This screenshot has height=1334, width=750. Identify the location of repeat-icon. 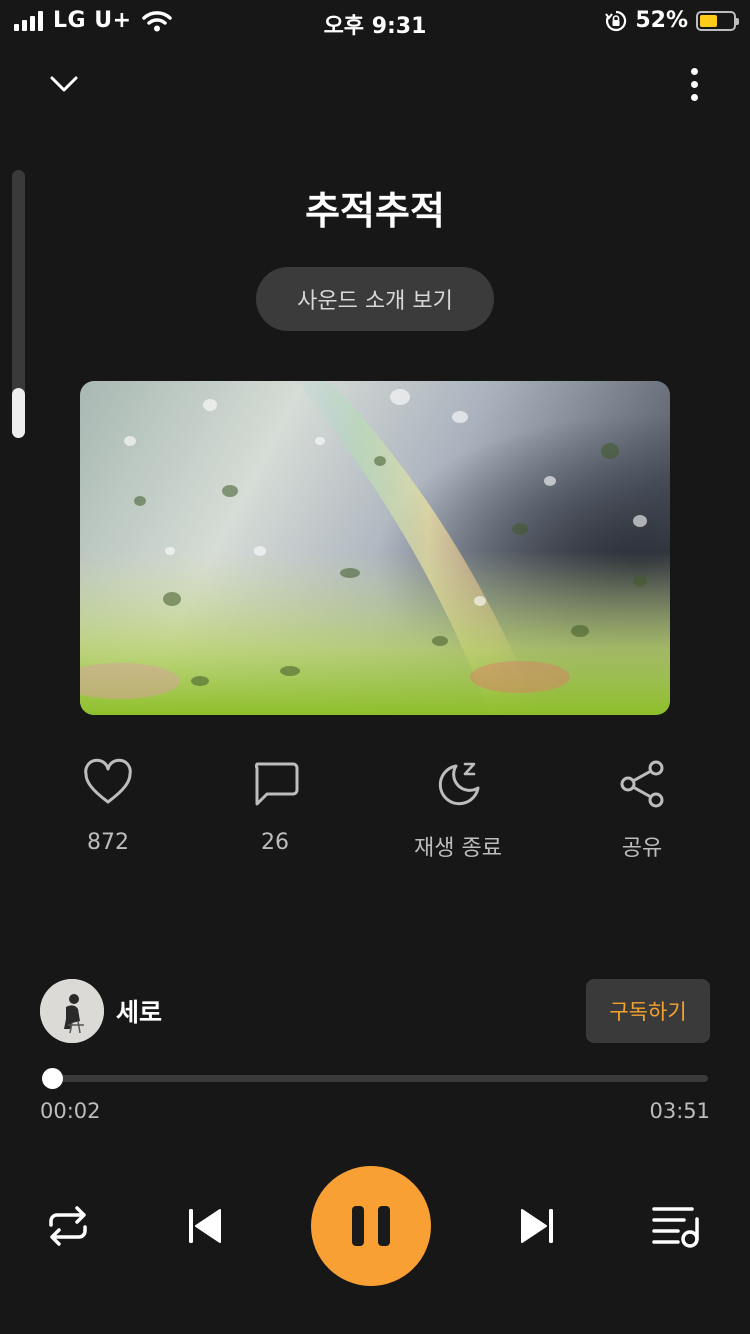
(68, 1226).